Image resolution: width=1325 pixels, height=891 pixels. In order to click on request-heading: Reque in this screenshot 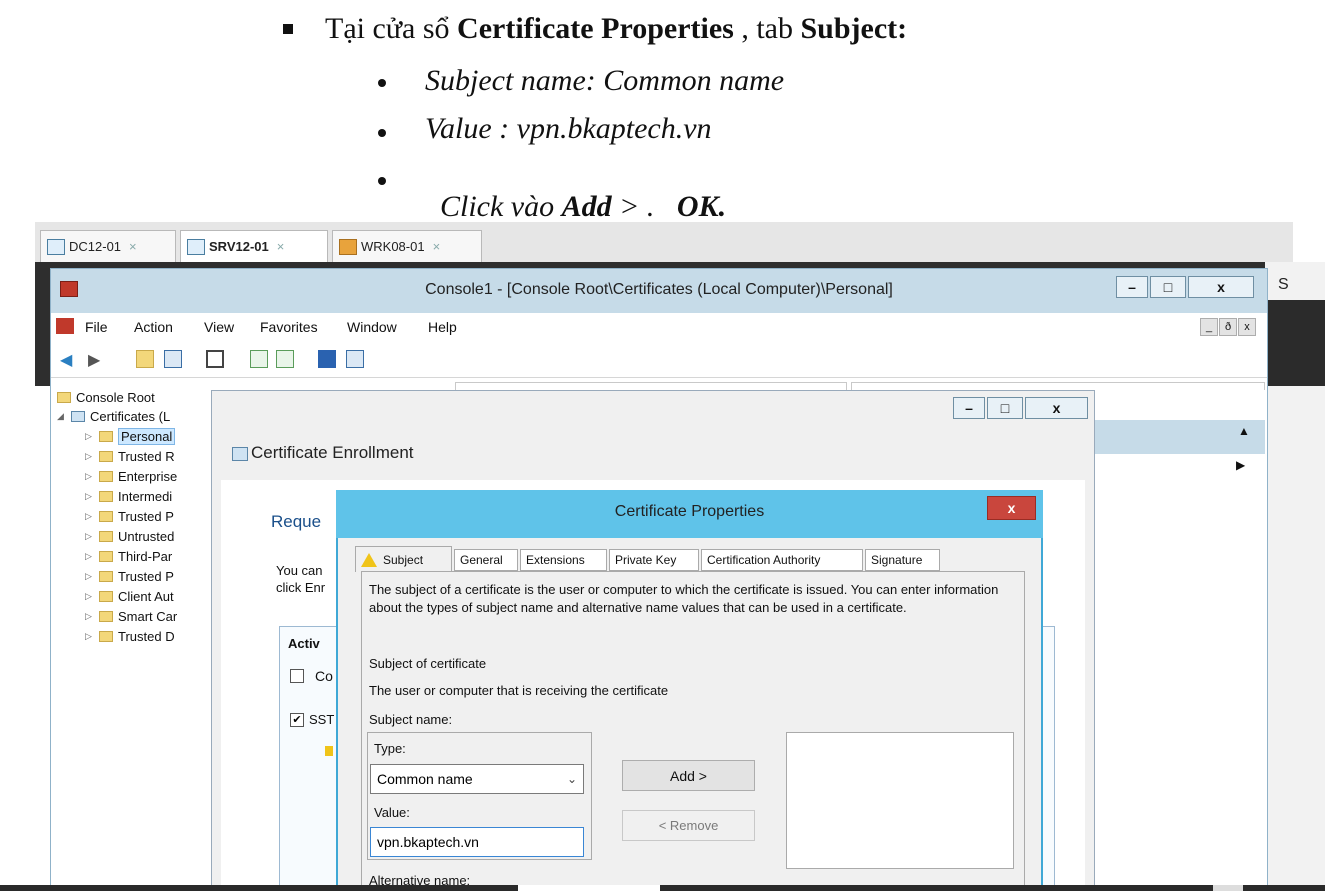, I will do `click(296, 521)`.